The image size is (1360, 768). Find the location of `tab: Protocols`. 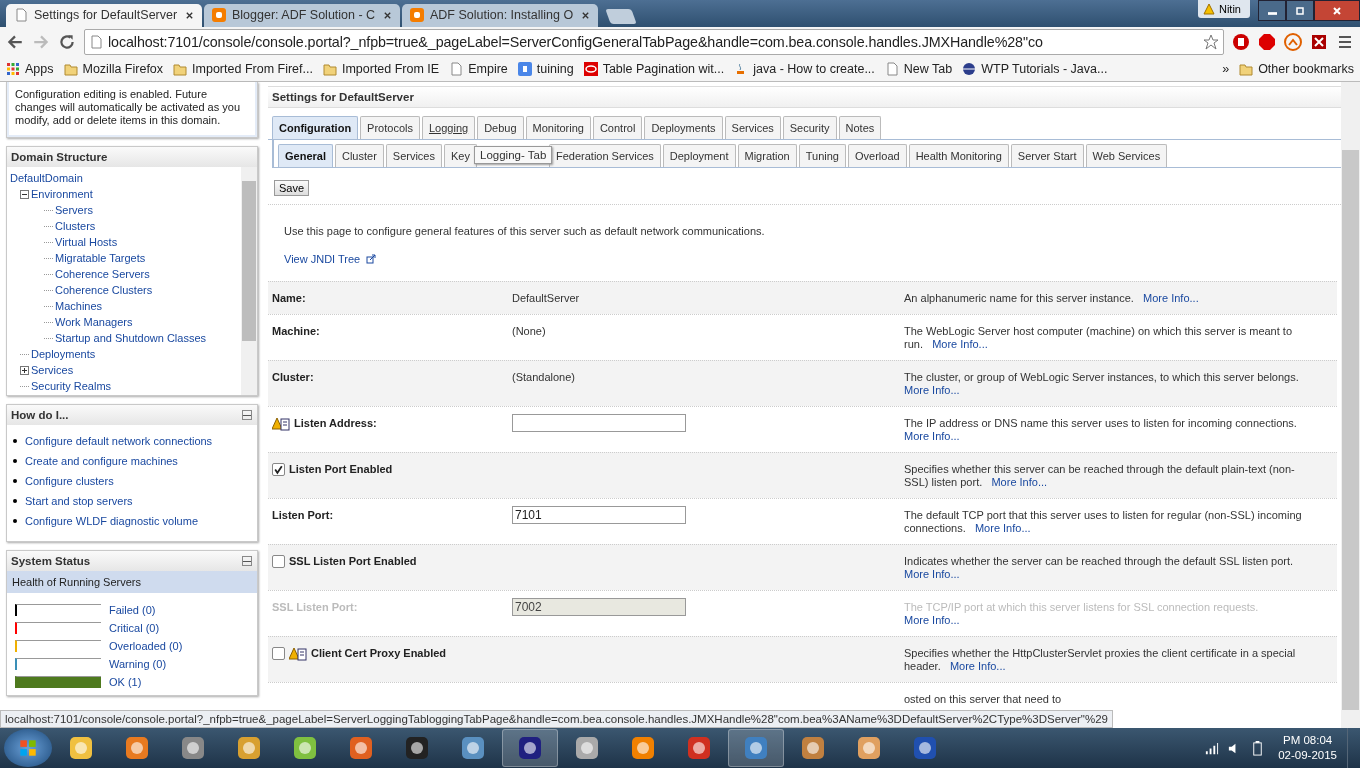

tab: Protocols is located at coordinates (390, 127).